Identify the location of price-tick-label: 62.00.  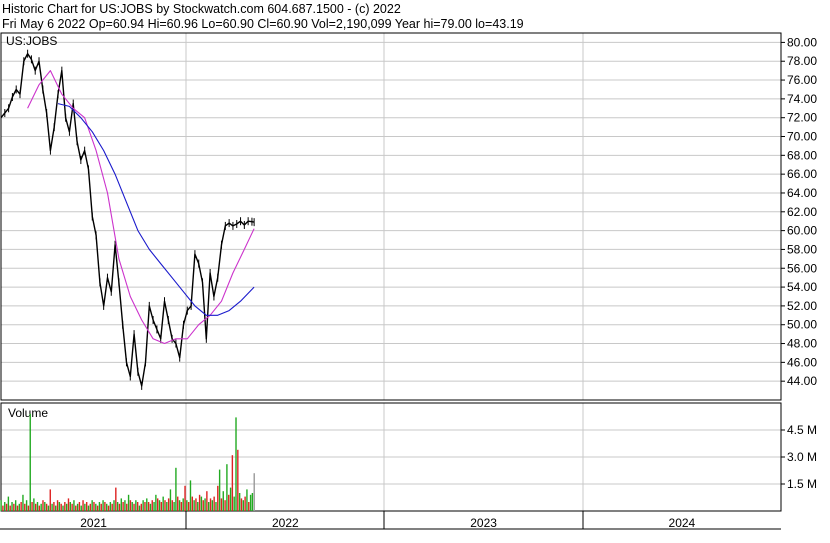
(802, 212).